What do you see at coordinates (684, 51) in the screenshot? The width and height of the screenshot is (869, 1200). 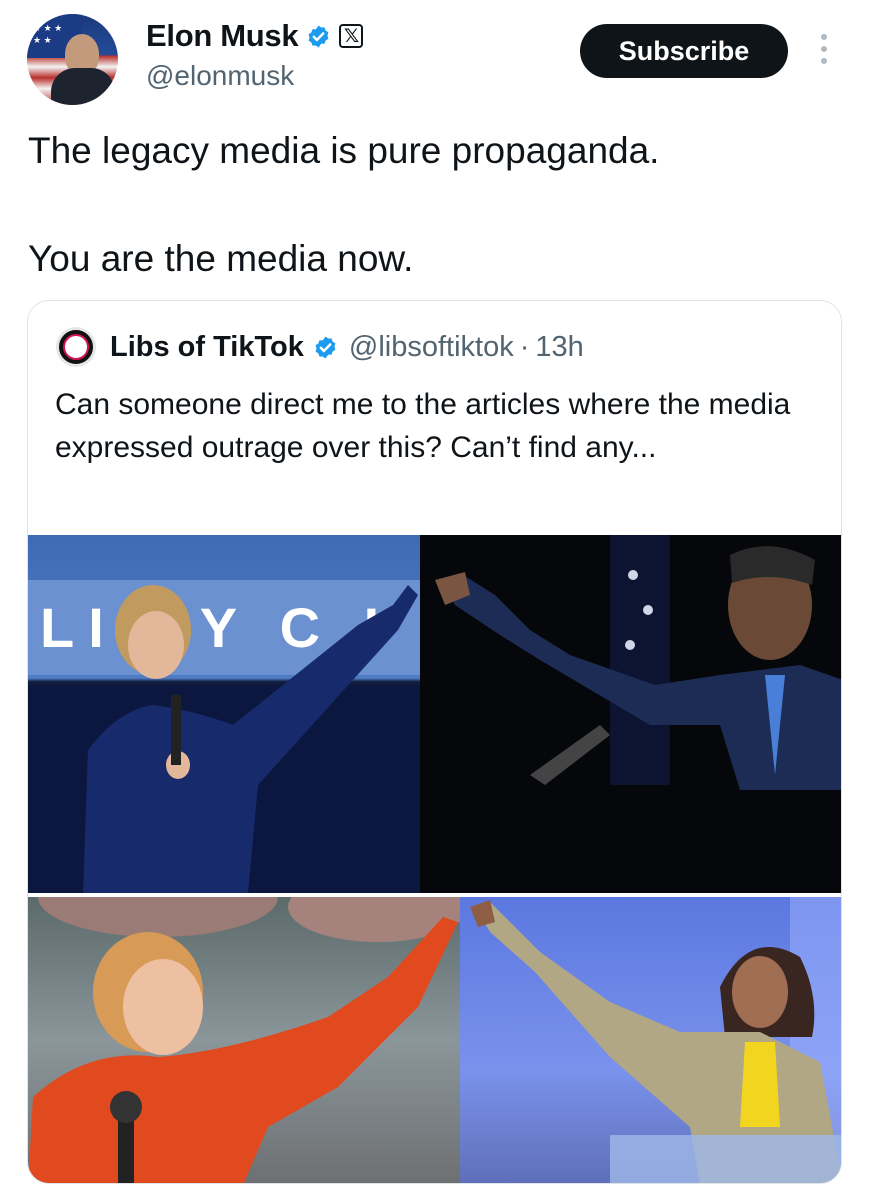 I see `subscribe-button: Subscribe` at bounding box center [684, 51].